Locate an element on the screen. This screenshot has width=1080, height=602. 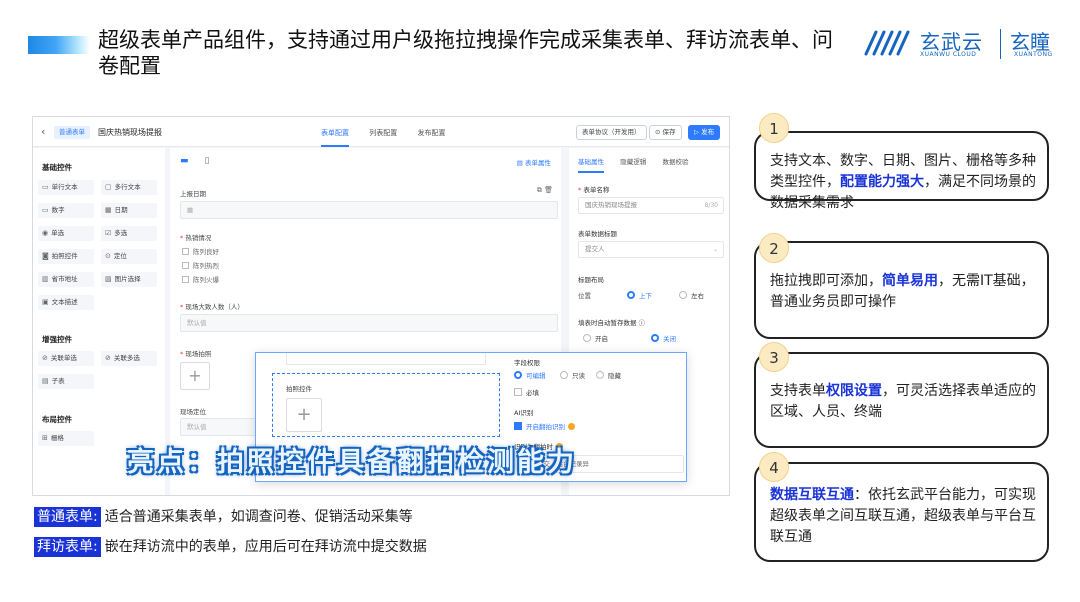
autosave-off-radio: 关闭 is located at coordinates (663, 338).